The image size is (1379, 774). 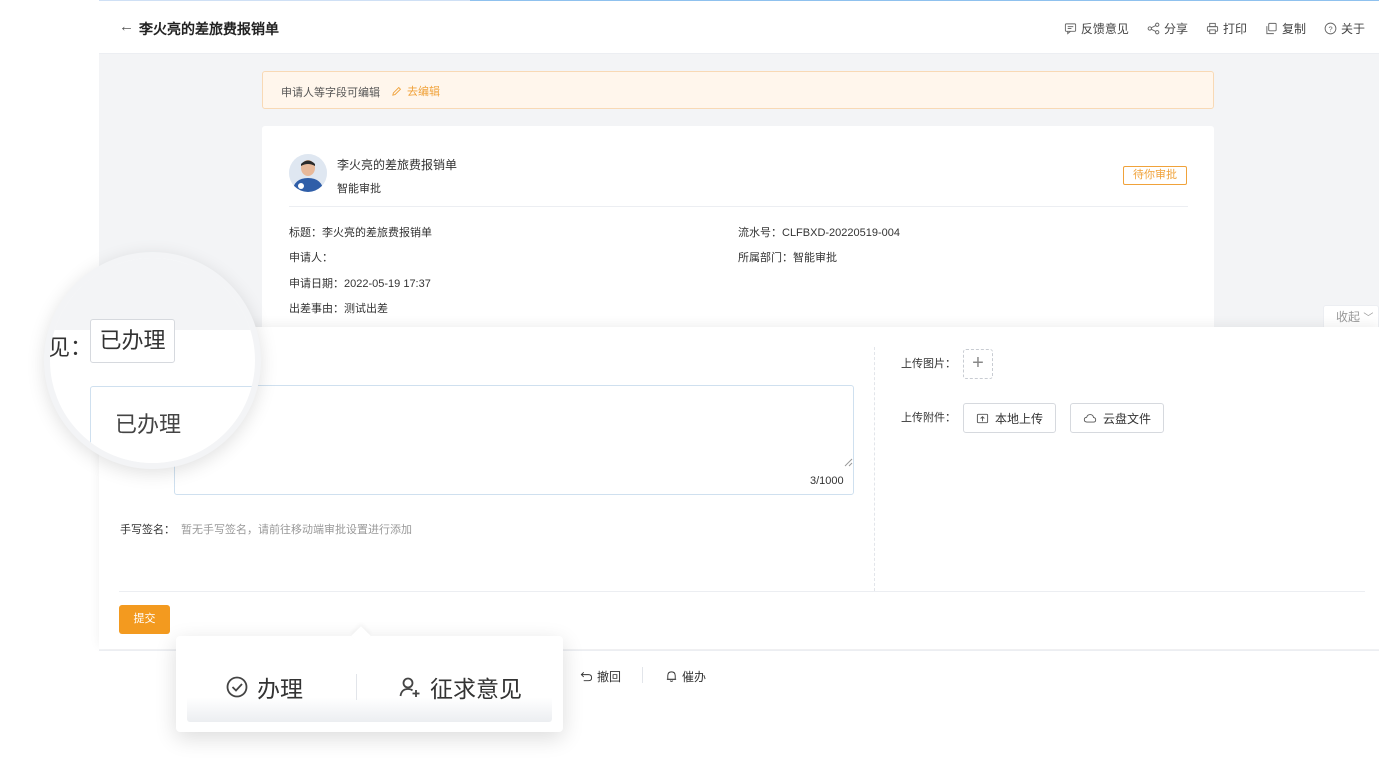 I want to click on cloud-file-button: 云盘文件, so click(x=1117, y=418).